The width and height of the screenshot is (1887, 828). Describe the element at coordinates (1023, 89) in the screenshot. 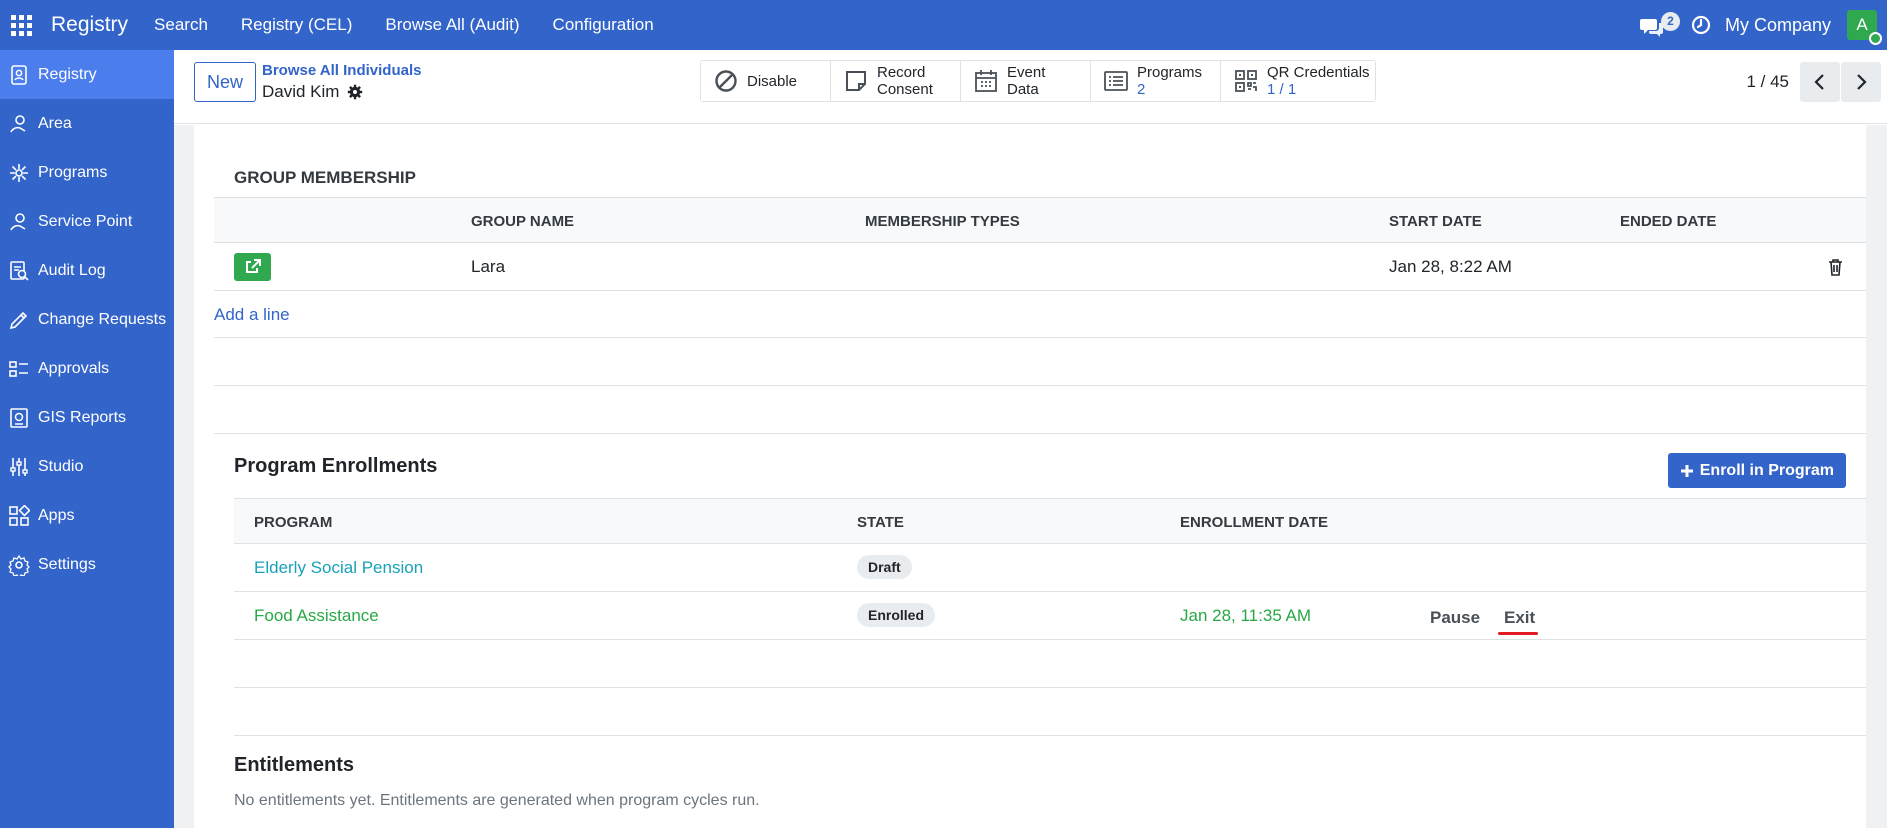

I see `event-data-line2: Data` at that location.